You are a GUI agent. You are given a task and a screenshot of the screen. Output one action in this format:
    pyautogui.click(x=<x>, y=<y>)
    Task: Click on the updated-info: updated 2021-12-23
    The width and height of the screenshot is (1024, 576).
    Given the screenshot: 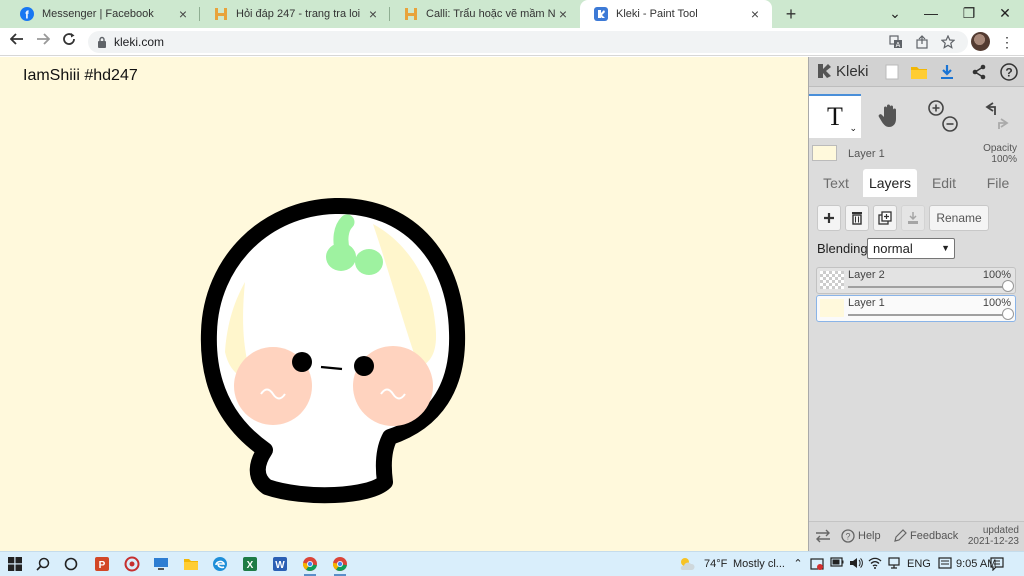 What is the action you would take?
    pyautogui.click(x=993, y=536)
    